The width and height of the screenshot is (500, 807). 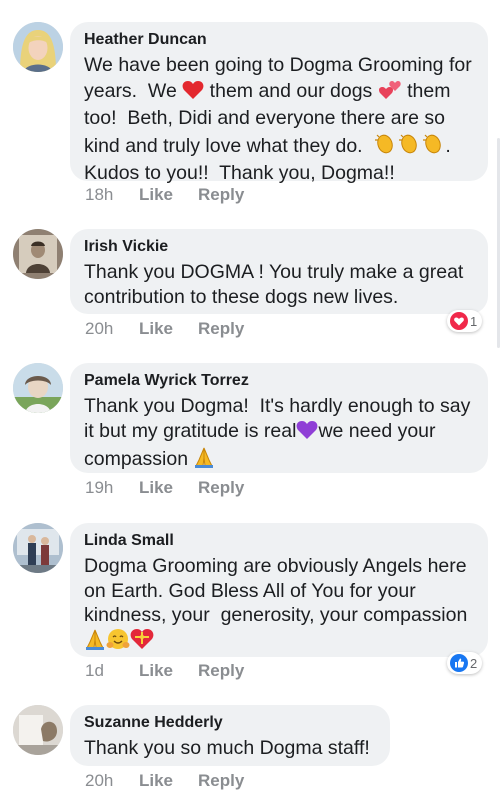 What do you see at coordinates (474, 321) in the screenshot?
I see `reaction-count-value: 1` at bounding box center [474, 321].